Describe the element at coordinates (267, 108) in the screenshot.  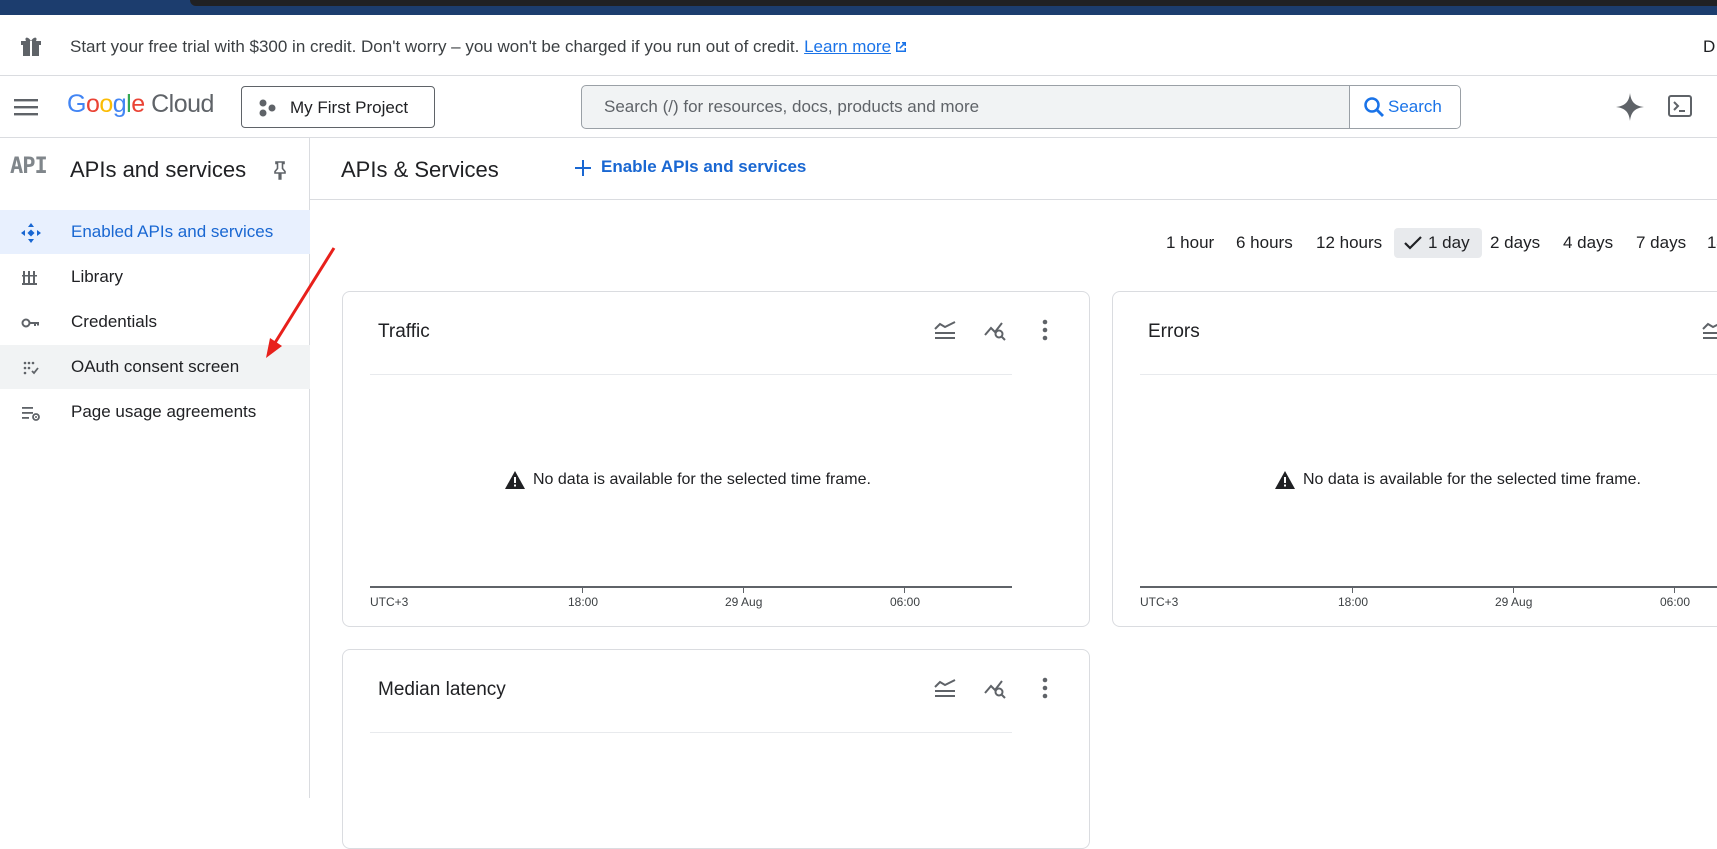
I see `project-dots-icon` at that location.